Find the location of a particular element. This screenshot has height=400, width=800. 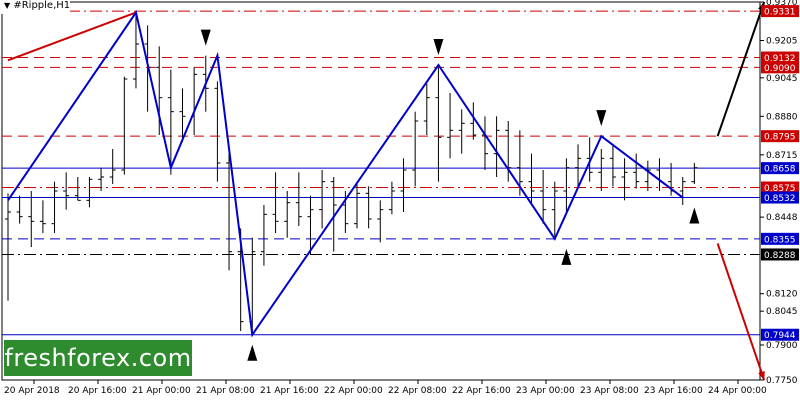

x-tick-label: 20 Apr 16:00 is located at coordinates (97, 391).